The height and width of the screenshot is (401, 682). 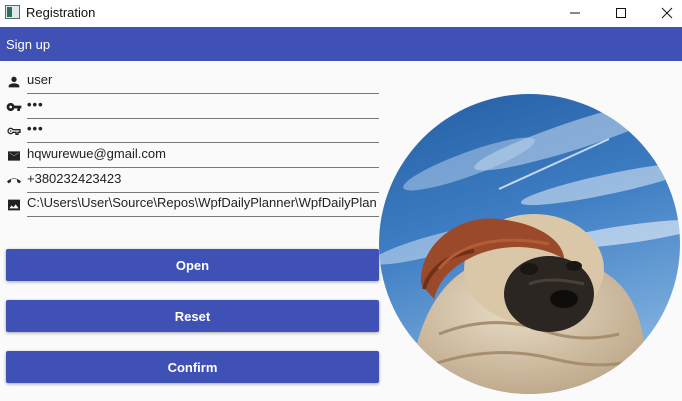 I want to click on confirm-button: Confirm, so click(x=192, y=367).